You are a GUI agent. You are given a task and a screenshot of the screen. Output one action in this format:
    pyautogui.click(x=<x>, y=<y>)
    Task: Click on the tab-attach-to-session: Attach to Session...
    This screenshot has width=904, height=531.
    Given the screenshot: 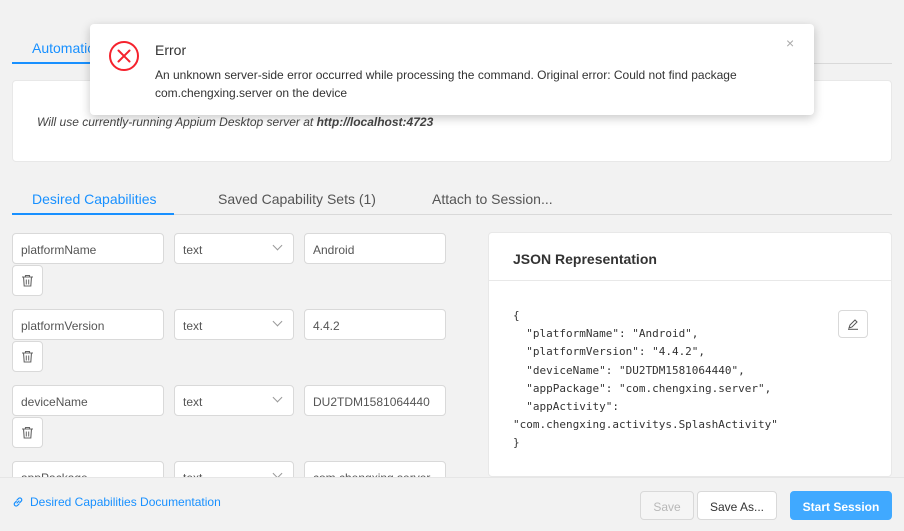 What is the action you would take?
    pyautogui.click(x=492, y=199)
    